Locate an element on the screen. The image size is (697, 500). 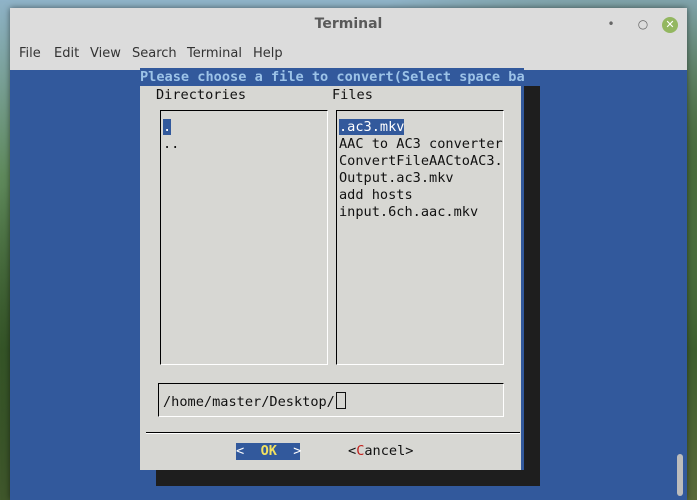
menu-file: File is located at coordinates (30, 53).